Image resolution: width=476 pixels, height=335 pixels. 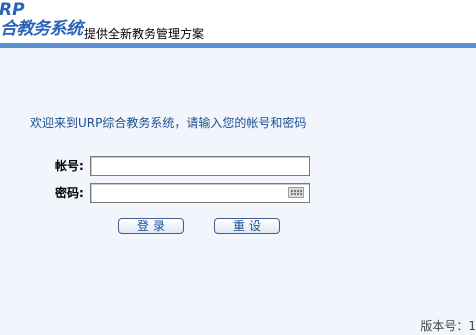 What do you see at coordinates (238, 45) in the screenshot?
I see `header-divider-bar` at bounding box center [238, 45].